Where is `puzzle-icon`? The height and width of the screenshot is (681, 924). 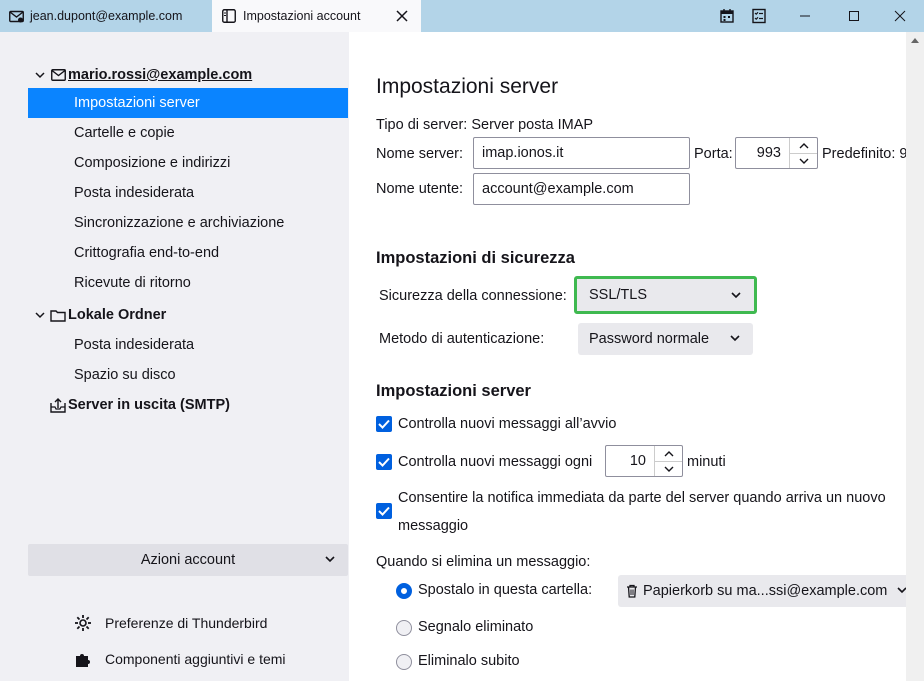 puzzle-icon is located at coordinates (83, 659).